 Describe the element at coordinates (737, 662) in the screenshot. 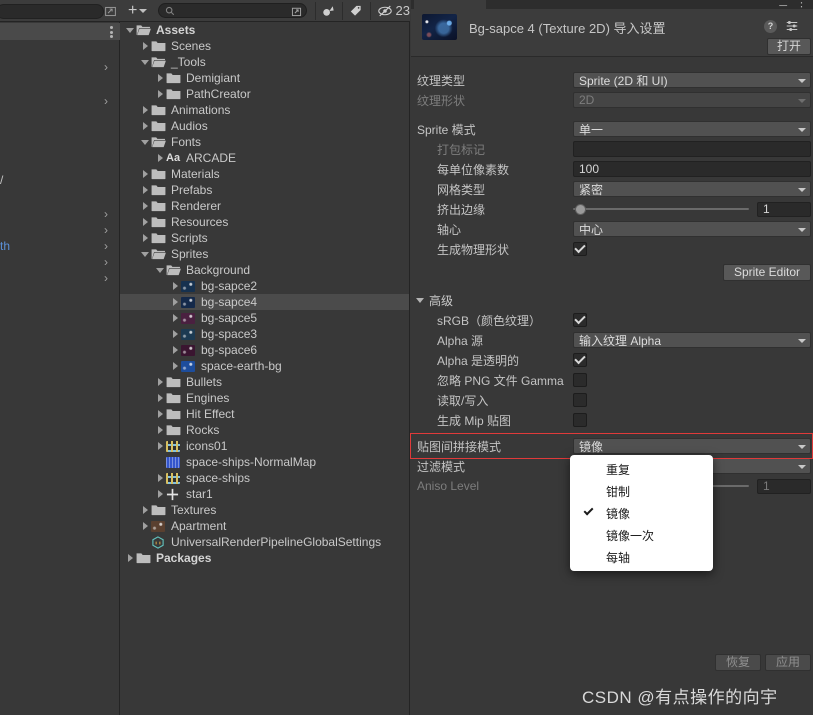

I see `revert-button: 恢复` at that location.